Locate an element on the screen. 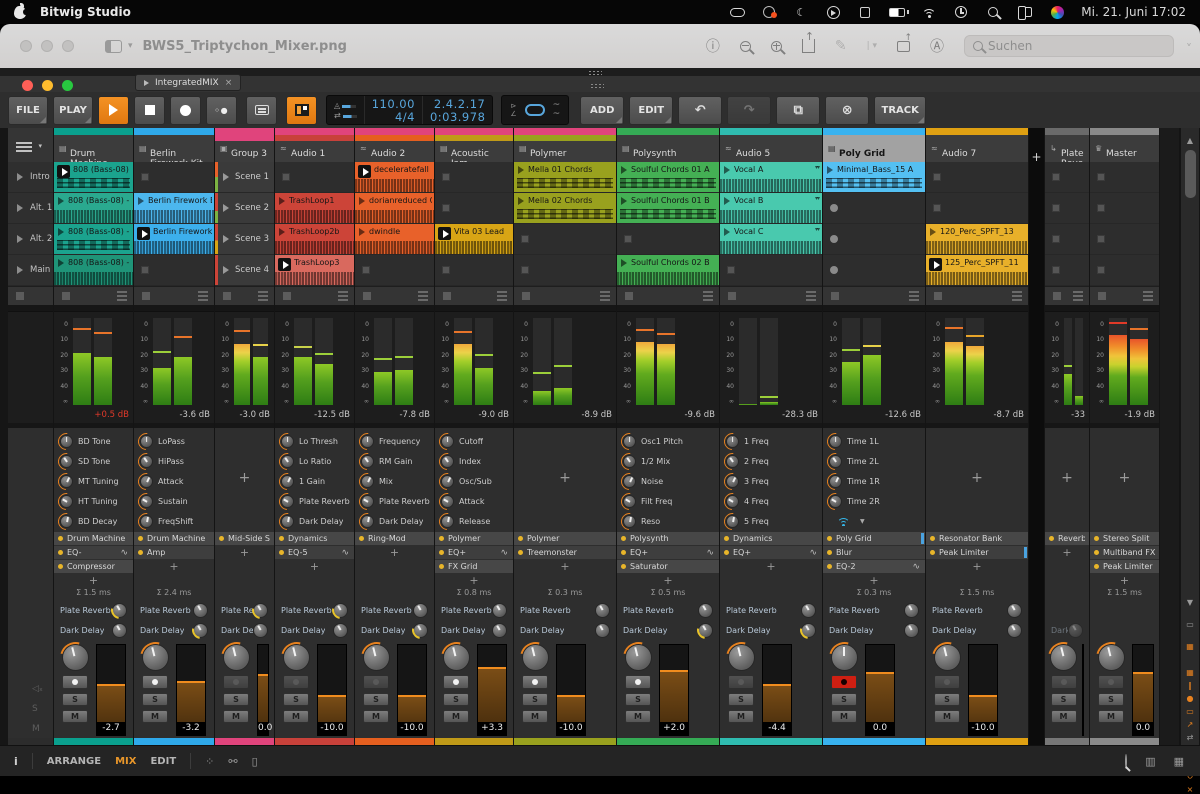 Image resolution: width=1200 pixels, height=794 pixels. play-circle-icon is located at coordinates (833, 12).